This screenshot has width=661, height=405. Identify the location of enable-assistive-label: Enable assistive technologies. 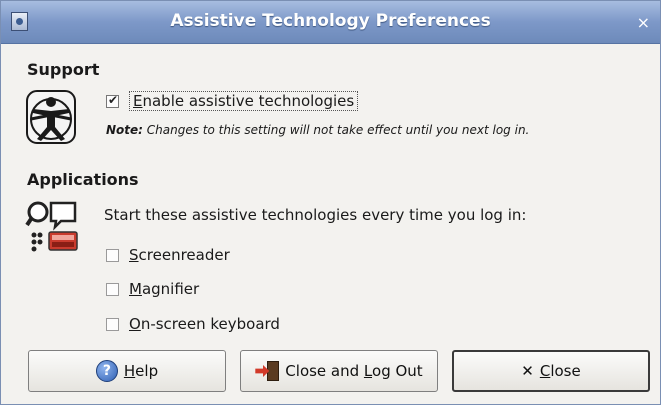
(244, 101).